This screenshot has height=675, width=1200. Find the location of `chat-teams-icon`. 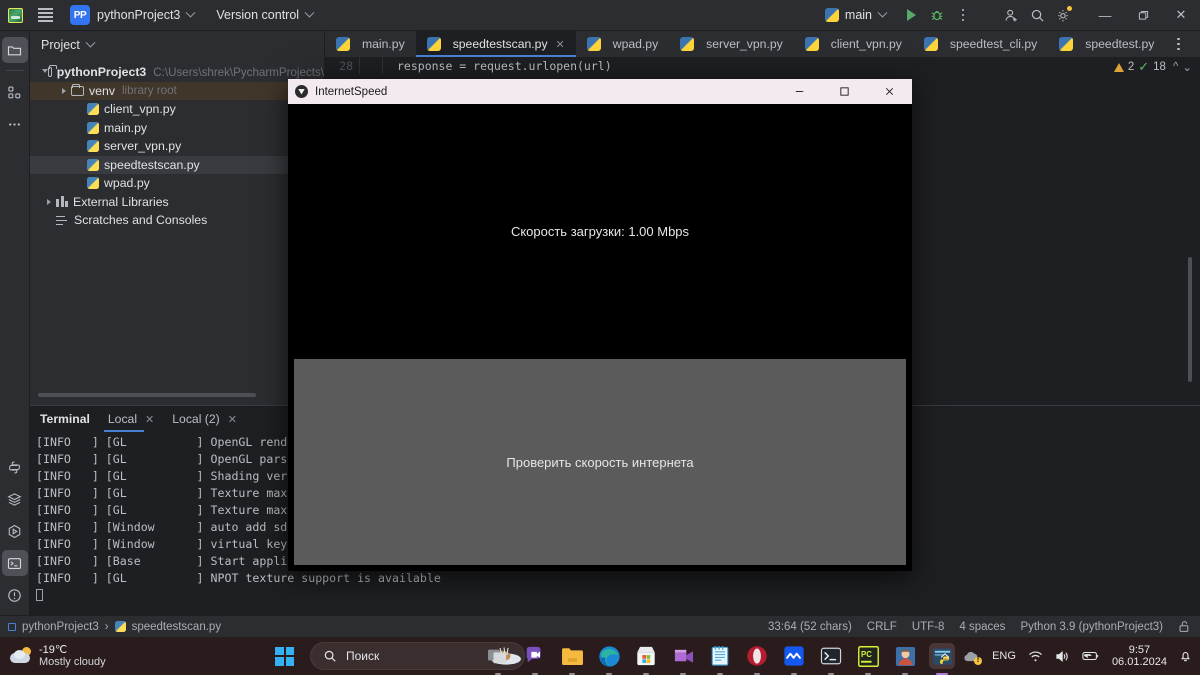

chat-teams-icon is located at coordinates (535, 659).